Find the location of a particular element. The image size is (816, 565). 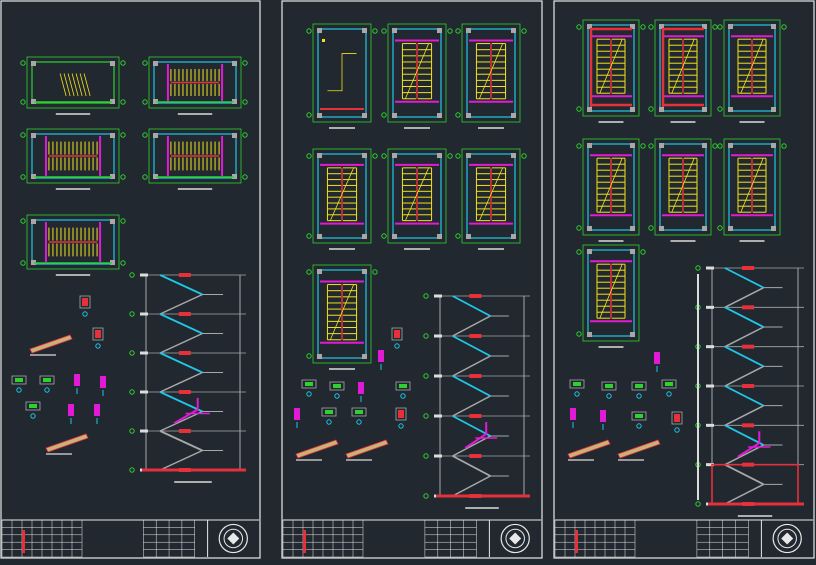

sheet-1-section is located at coordinates (187, 377).